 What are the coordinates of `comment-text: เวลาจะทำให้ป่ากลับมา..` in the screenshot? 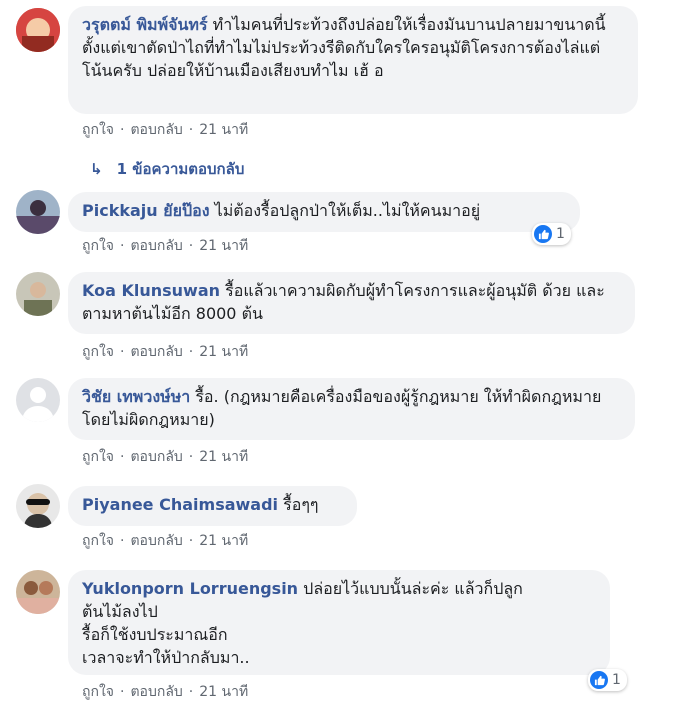 It's located at (166, 657).